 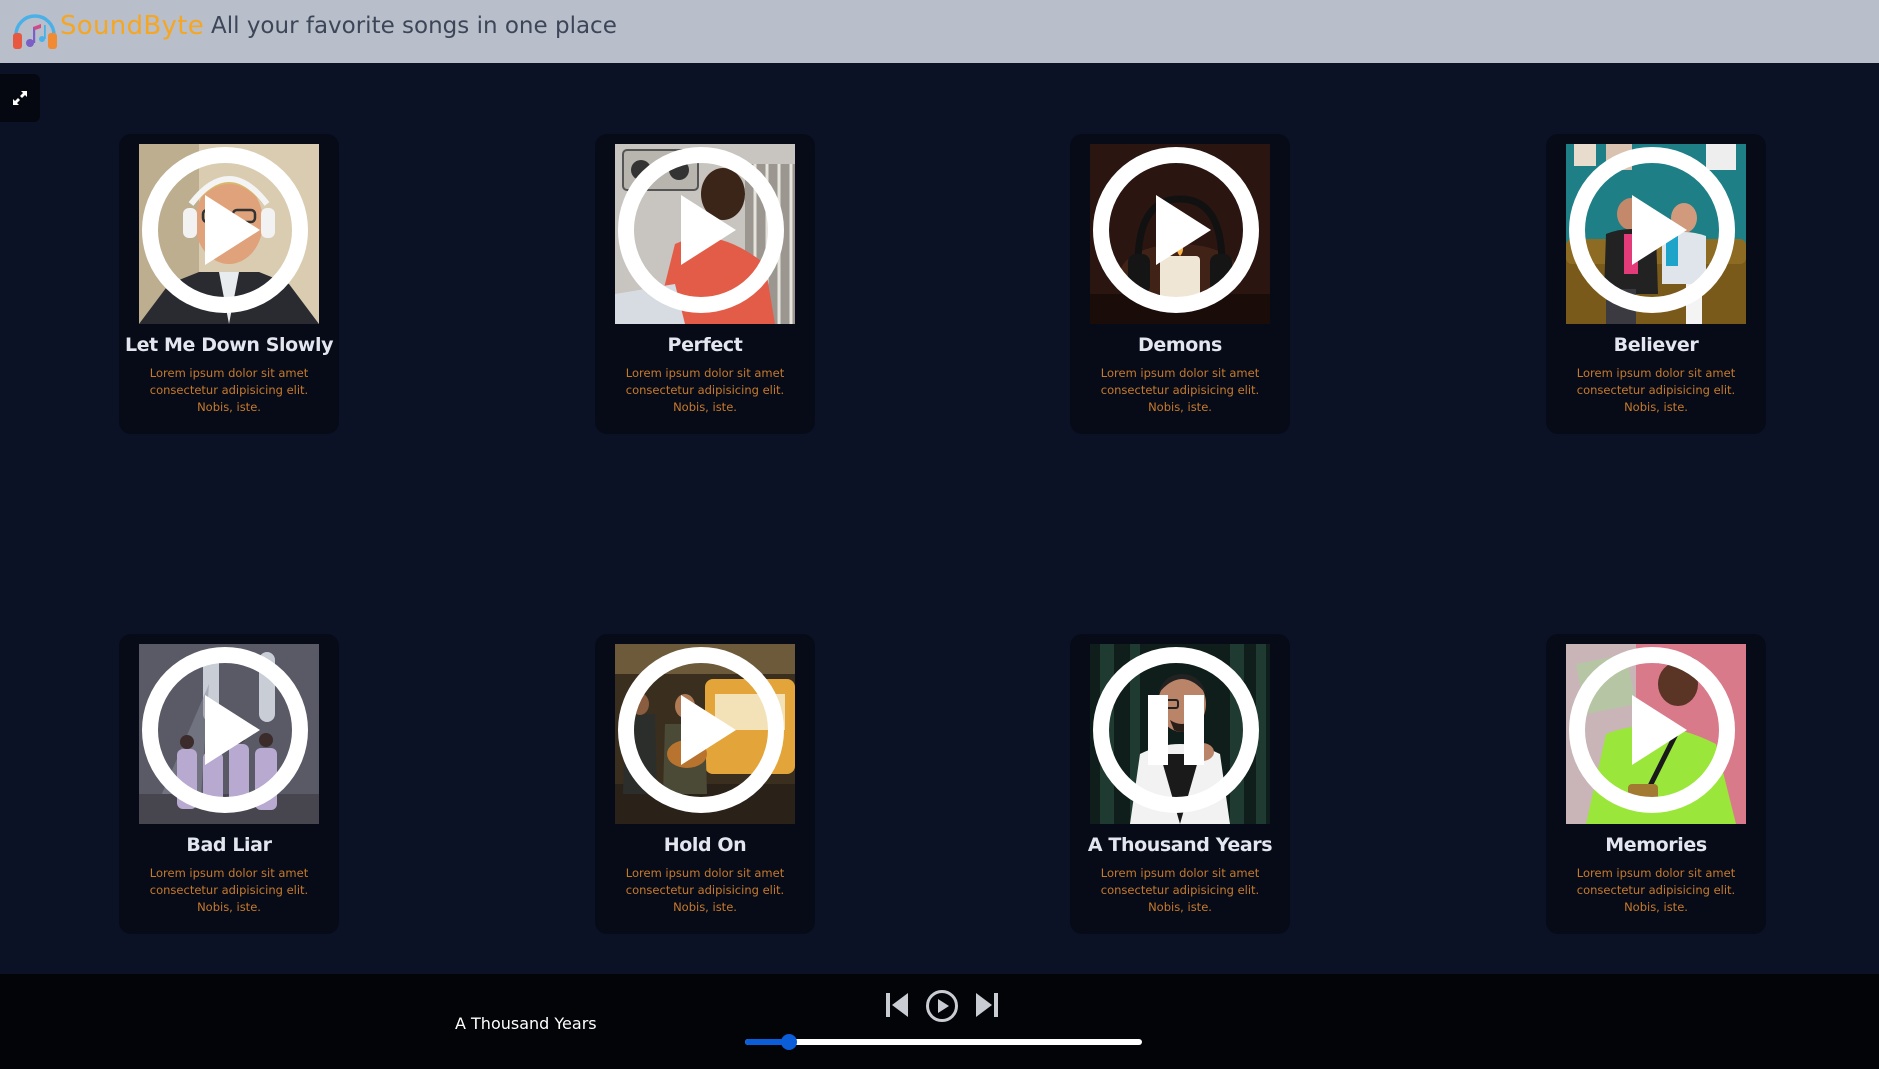 I want to click on now-playing-title: A Thousand Years, so click(x=526, y=1023).